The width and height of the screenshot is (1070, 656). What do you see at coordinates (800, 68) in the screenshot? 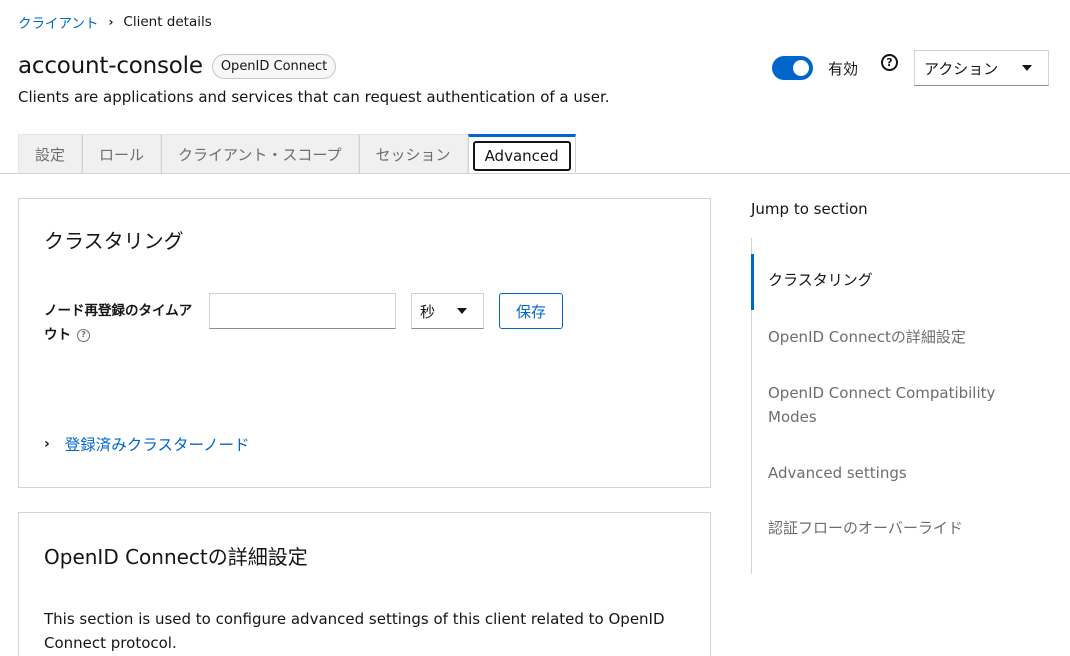
I see `toggle-knob` at bounding box center [800, 68].